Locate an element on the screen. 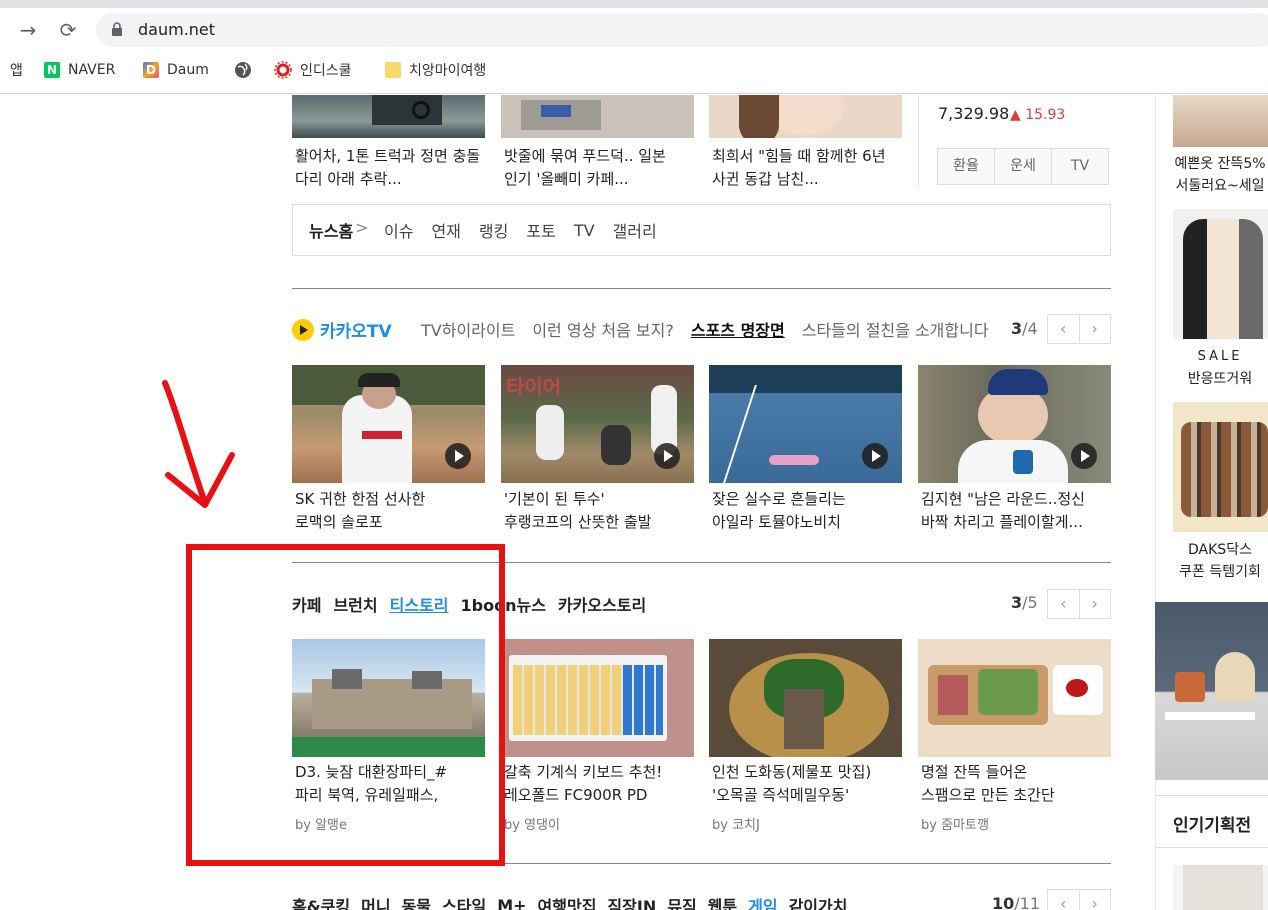  caption-line: 스팸으로 만든 초간단 is located at coordinates (988, 795).